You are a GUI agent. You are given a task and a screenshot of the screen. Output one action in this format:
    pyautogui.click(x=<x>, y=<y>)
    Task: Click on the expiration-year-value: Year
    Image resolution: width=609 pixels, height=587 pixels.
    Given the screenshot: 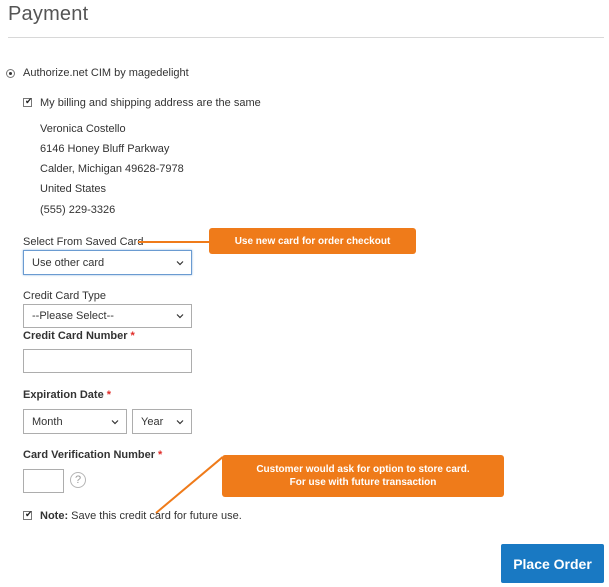 What is the action you would take?
    pyautogui.click(x=152, y=421)
    